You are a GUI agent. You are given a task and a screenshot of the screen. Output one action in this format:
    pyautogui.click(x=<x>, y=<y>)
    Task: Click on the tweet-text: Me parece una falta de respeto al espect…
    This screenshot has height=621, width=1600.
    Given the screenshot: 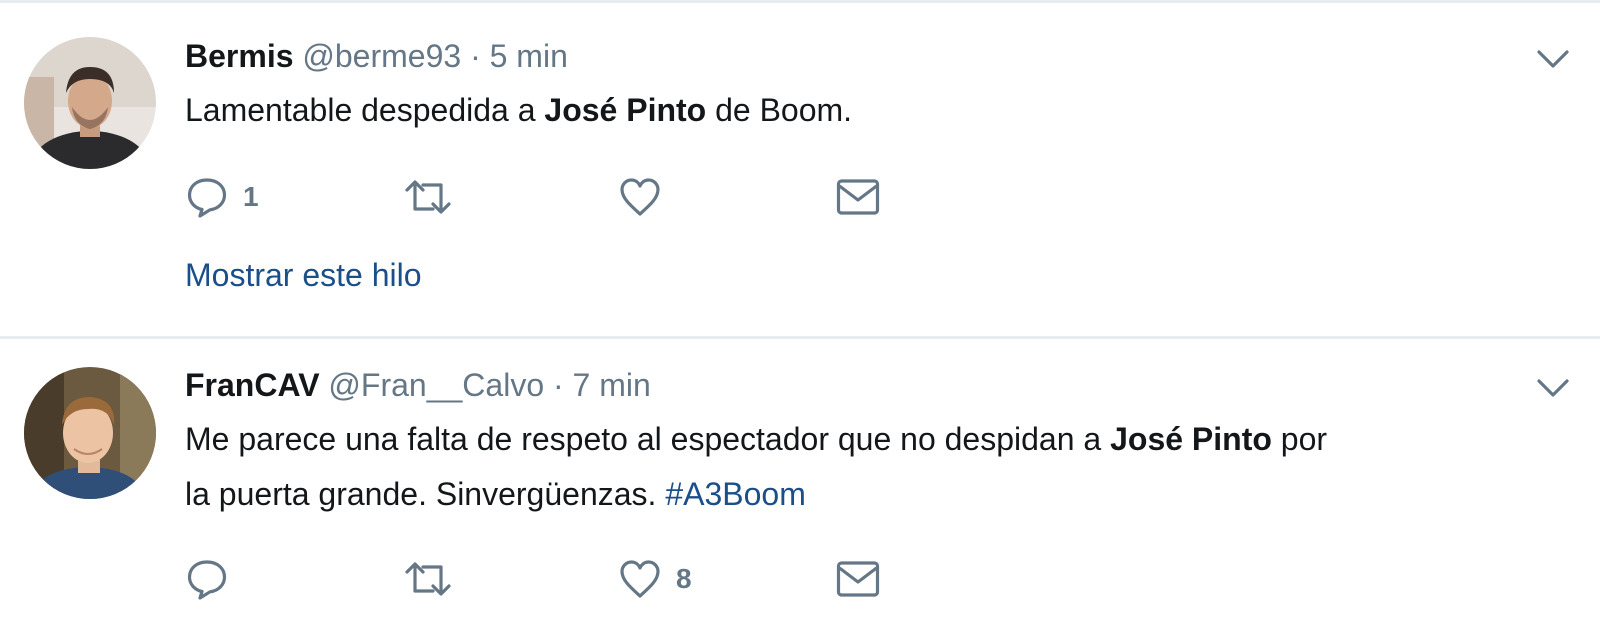 What is the action you would take?
    pyautogui.click(x=756, y=467)
    